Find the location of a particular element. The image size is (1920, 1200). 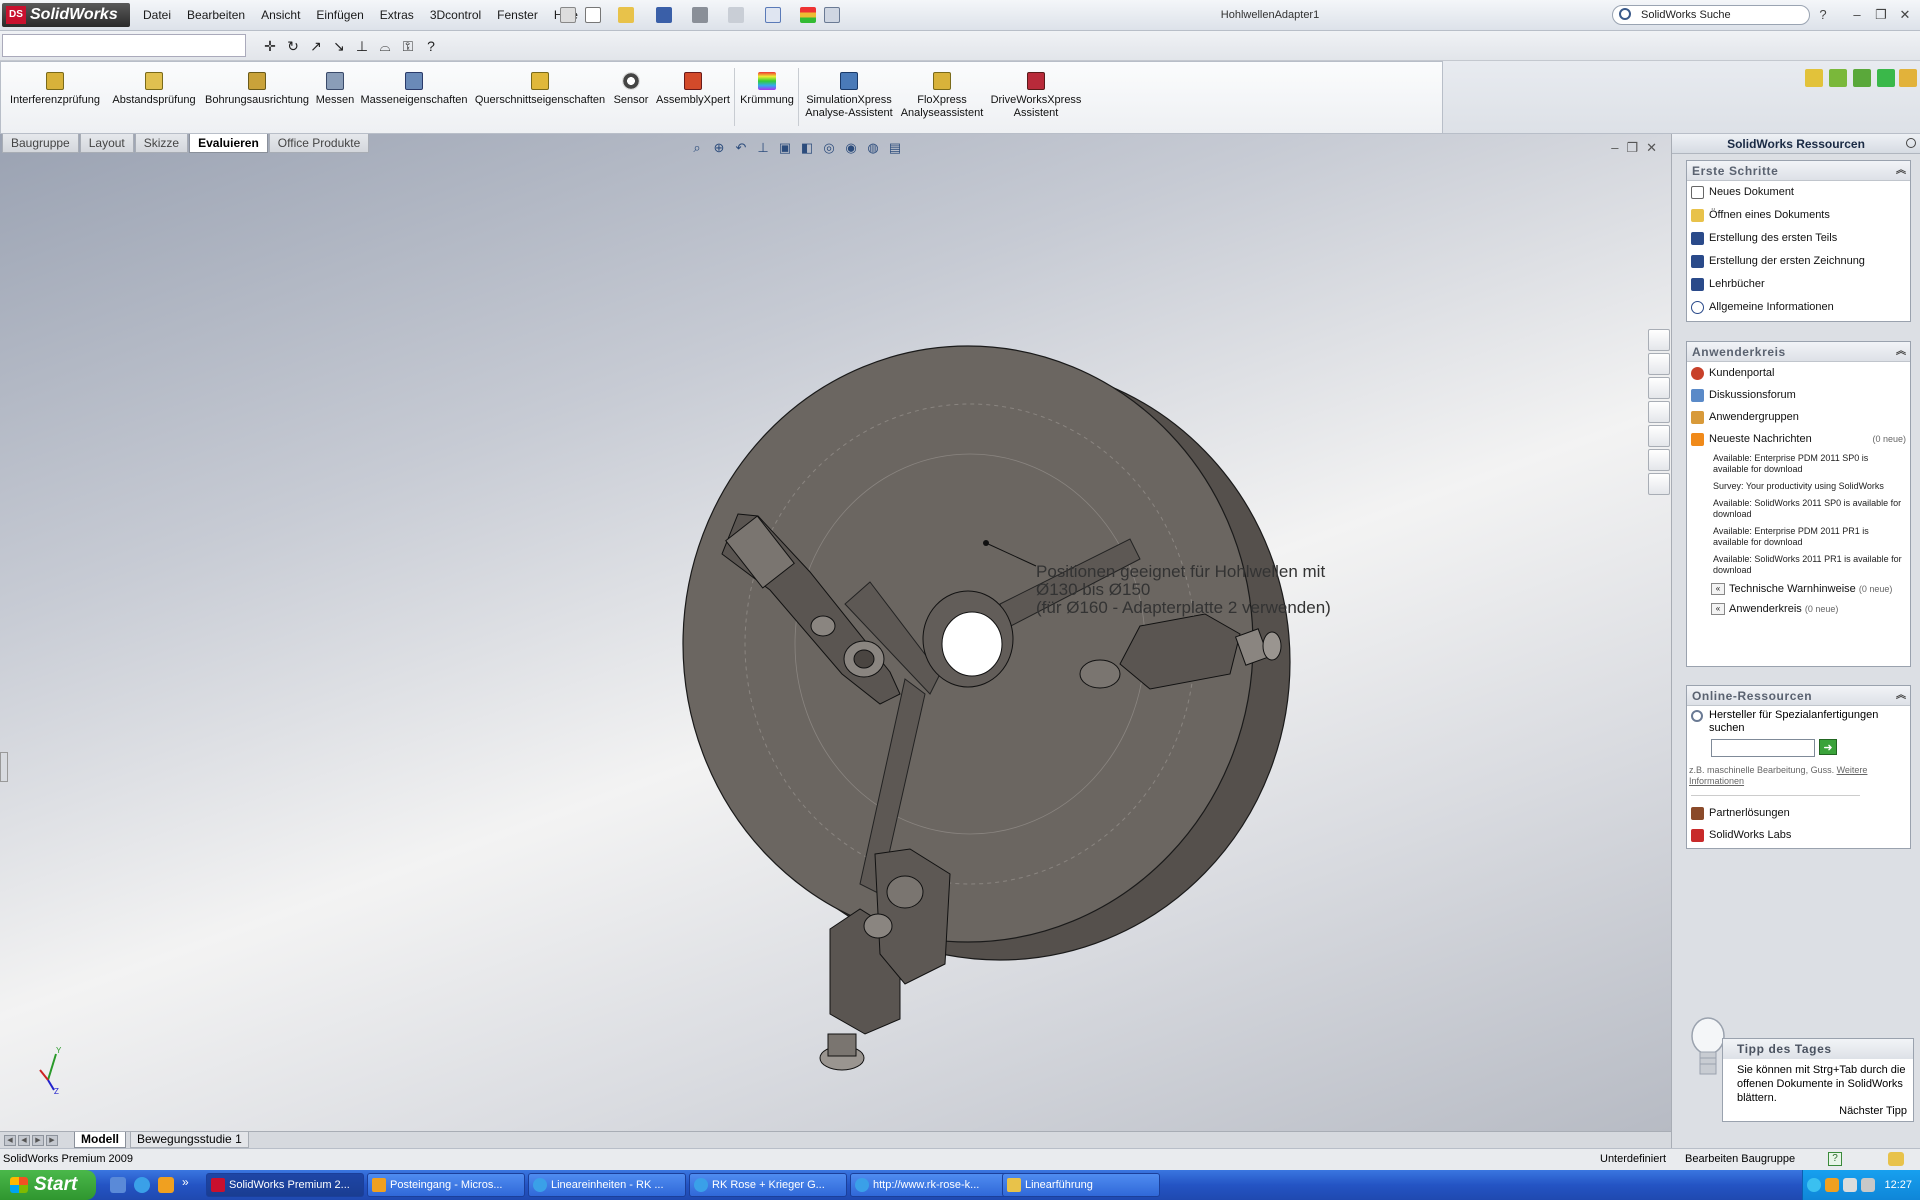

next-tab-button: ▶ is located at coordinates (38, 1140).